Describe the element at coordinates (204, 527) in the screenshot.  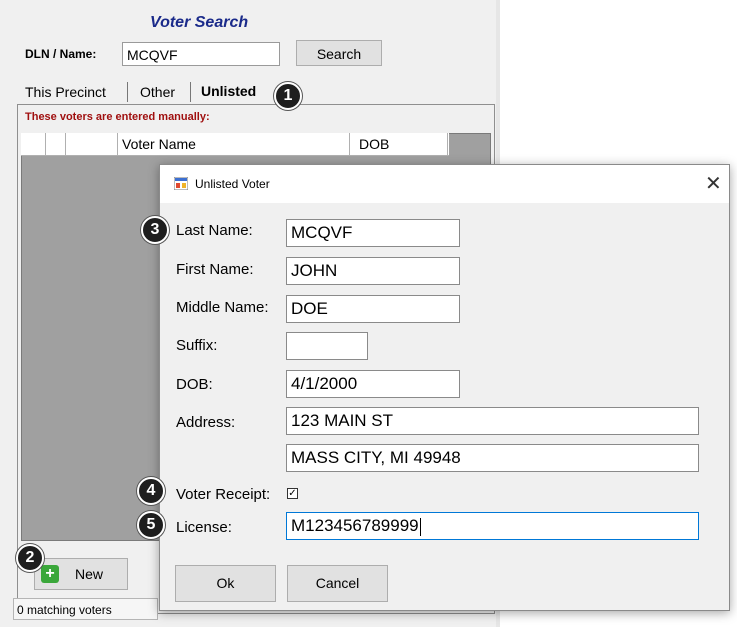
I see `license-label: License:` at that location.